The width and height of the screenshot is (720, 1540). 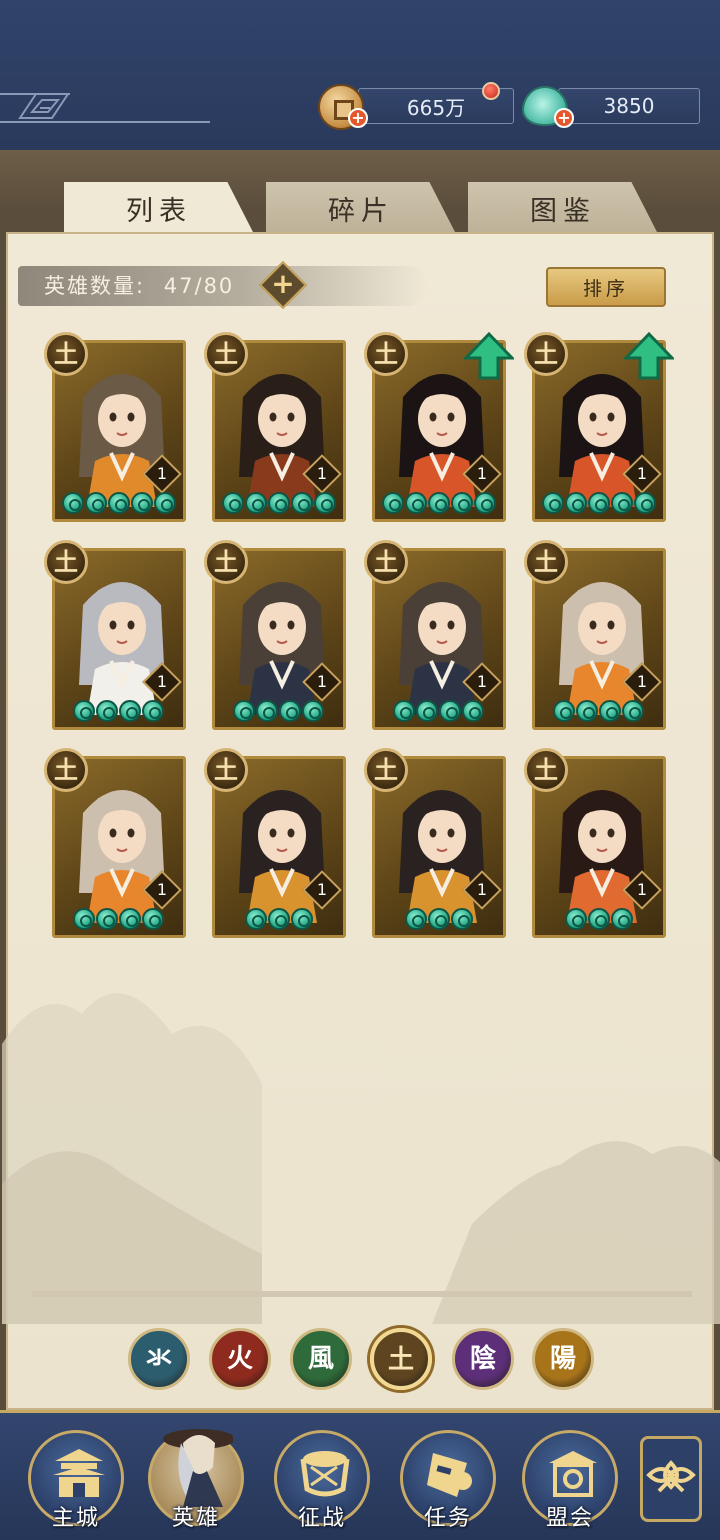 I want to click on tab-list: 列表, so click(x=159, y=208).